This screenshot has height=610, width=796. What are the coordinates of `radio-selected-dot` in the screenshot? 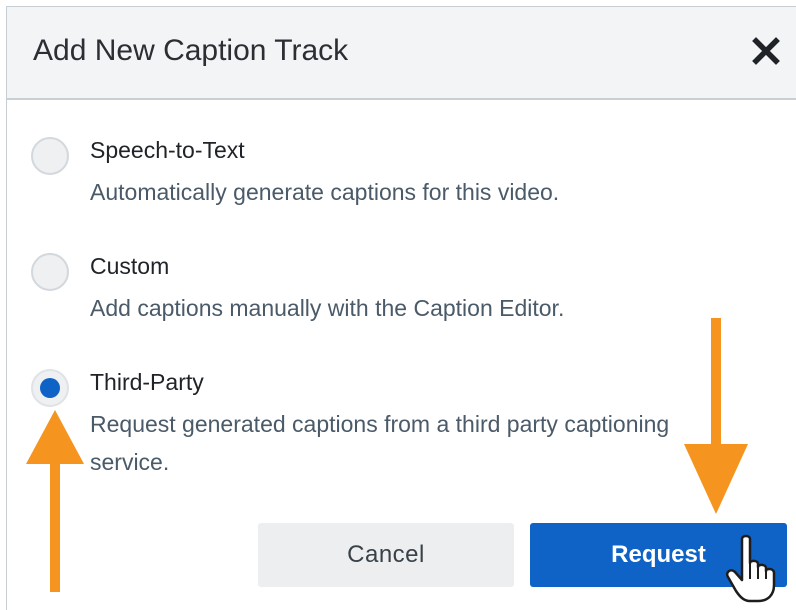 It's located at (50, 388).